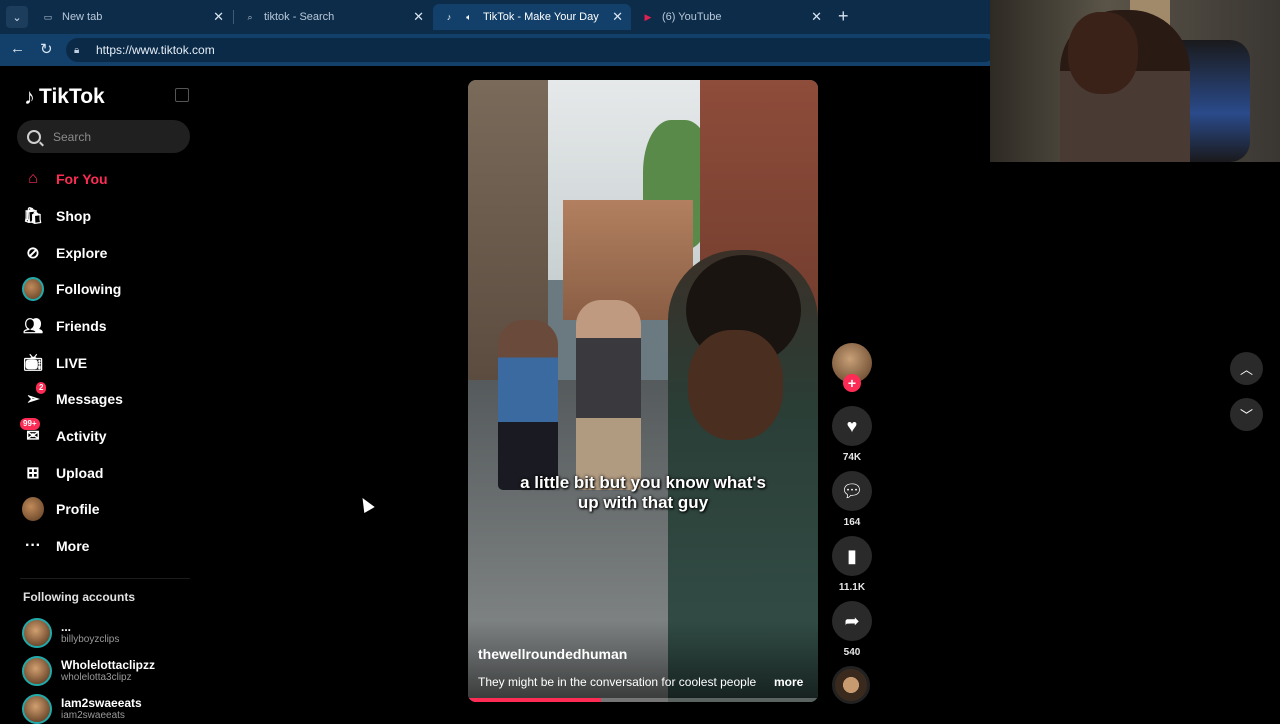  Describe the element at coordinates (80, 473) in the screenshot. I see `sidebar-item-label: Upload` at that location.